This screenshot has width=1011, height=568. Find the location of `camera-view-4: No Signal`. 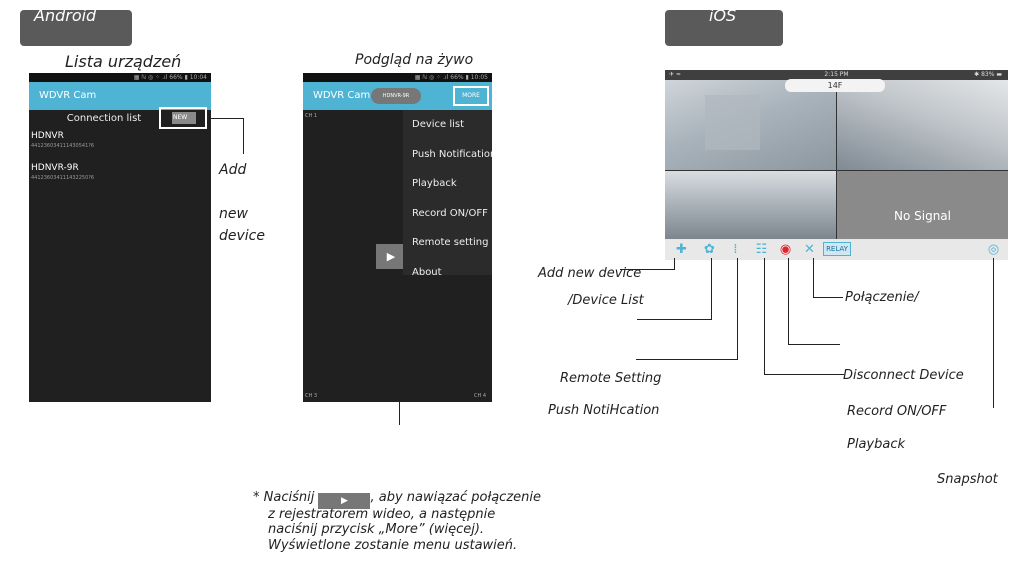

camera-view-4: No Signal is located at coordinates (922, 205).